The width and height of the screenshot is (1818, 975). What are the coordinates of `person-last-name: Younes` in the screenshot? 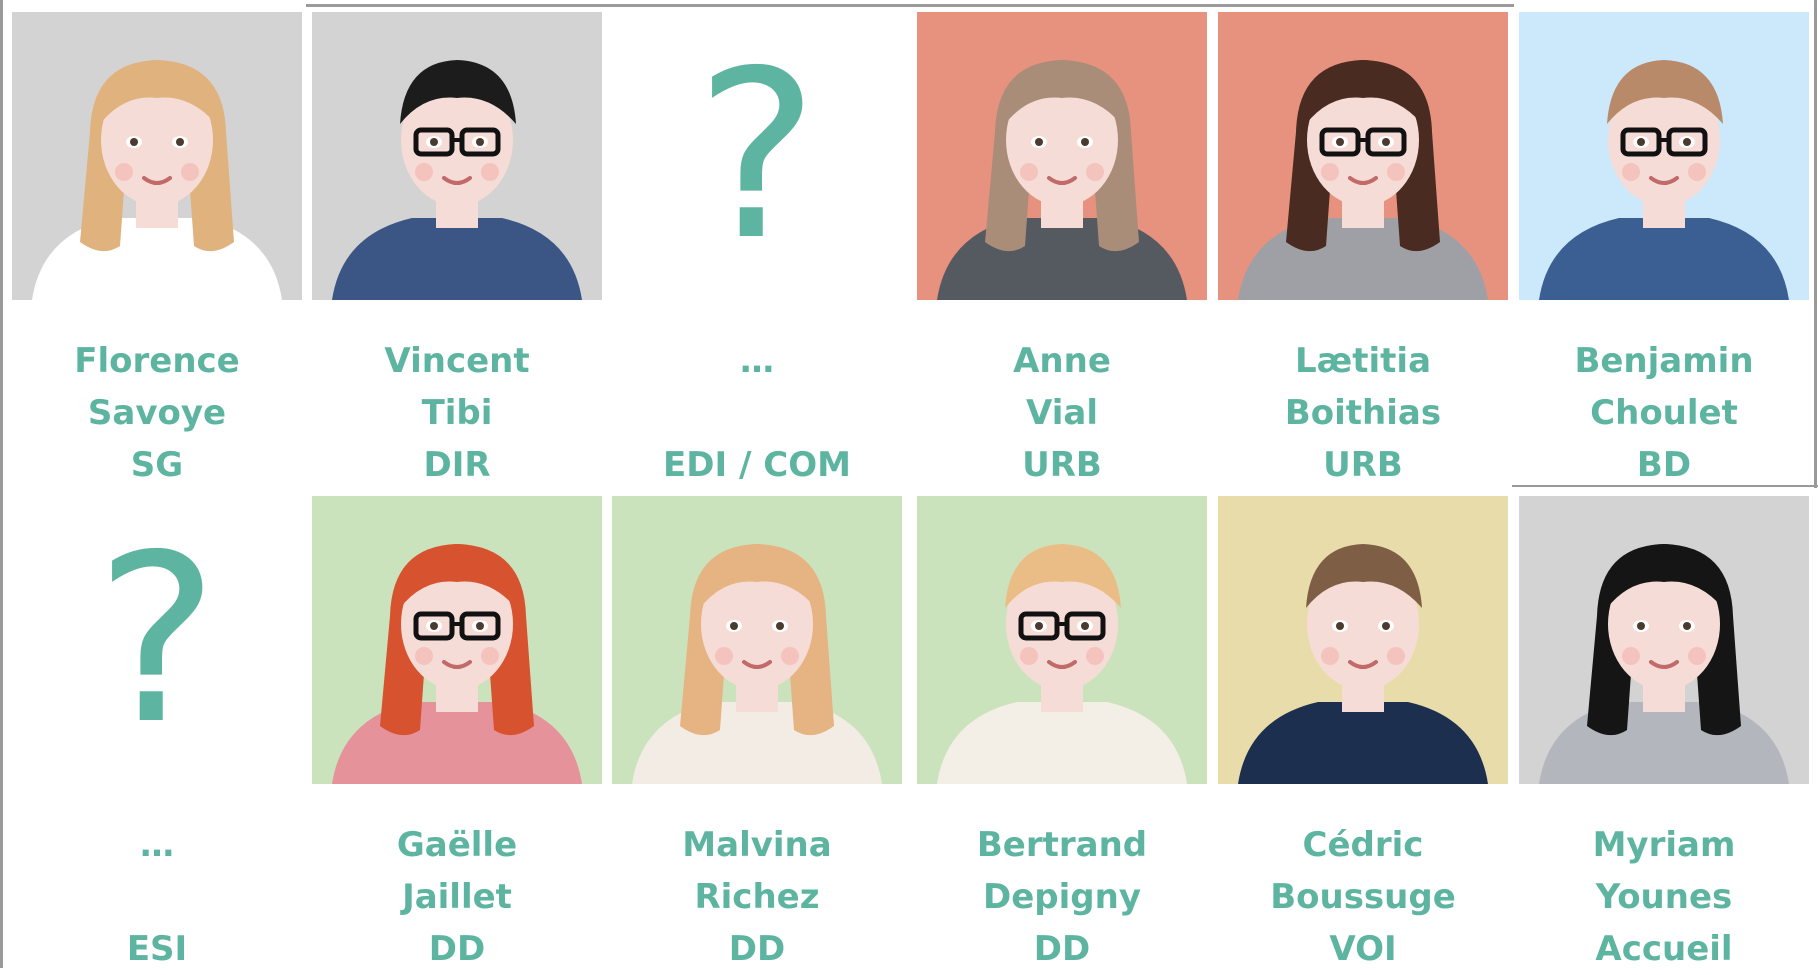 It's located at (1664, 897).